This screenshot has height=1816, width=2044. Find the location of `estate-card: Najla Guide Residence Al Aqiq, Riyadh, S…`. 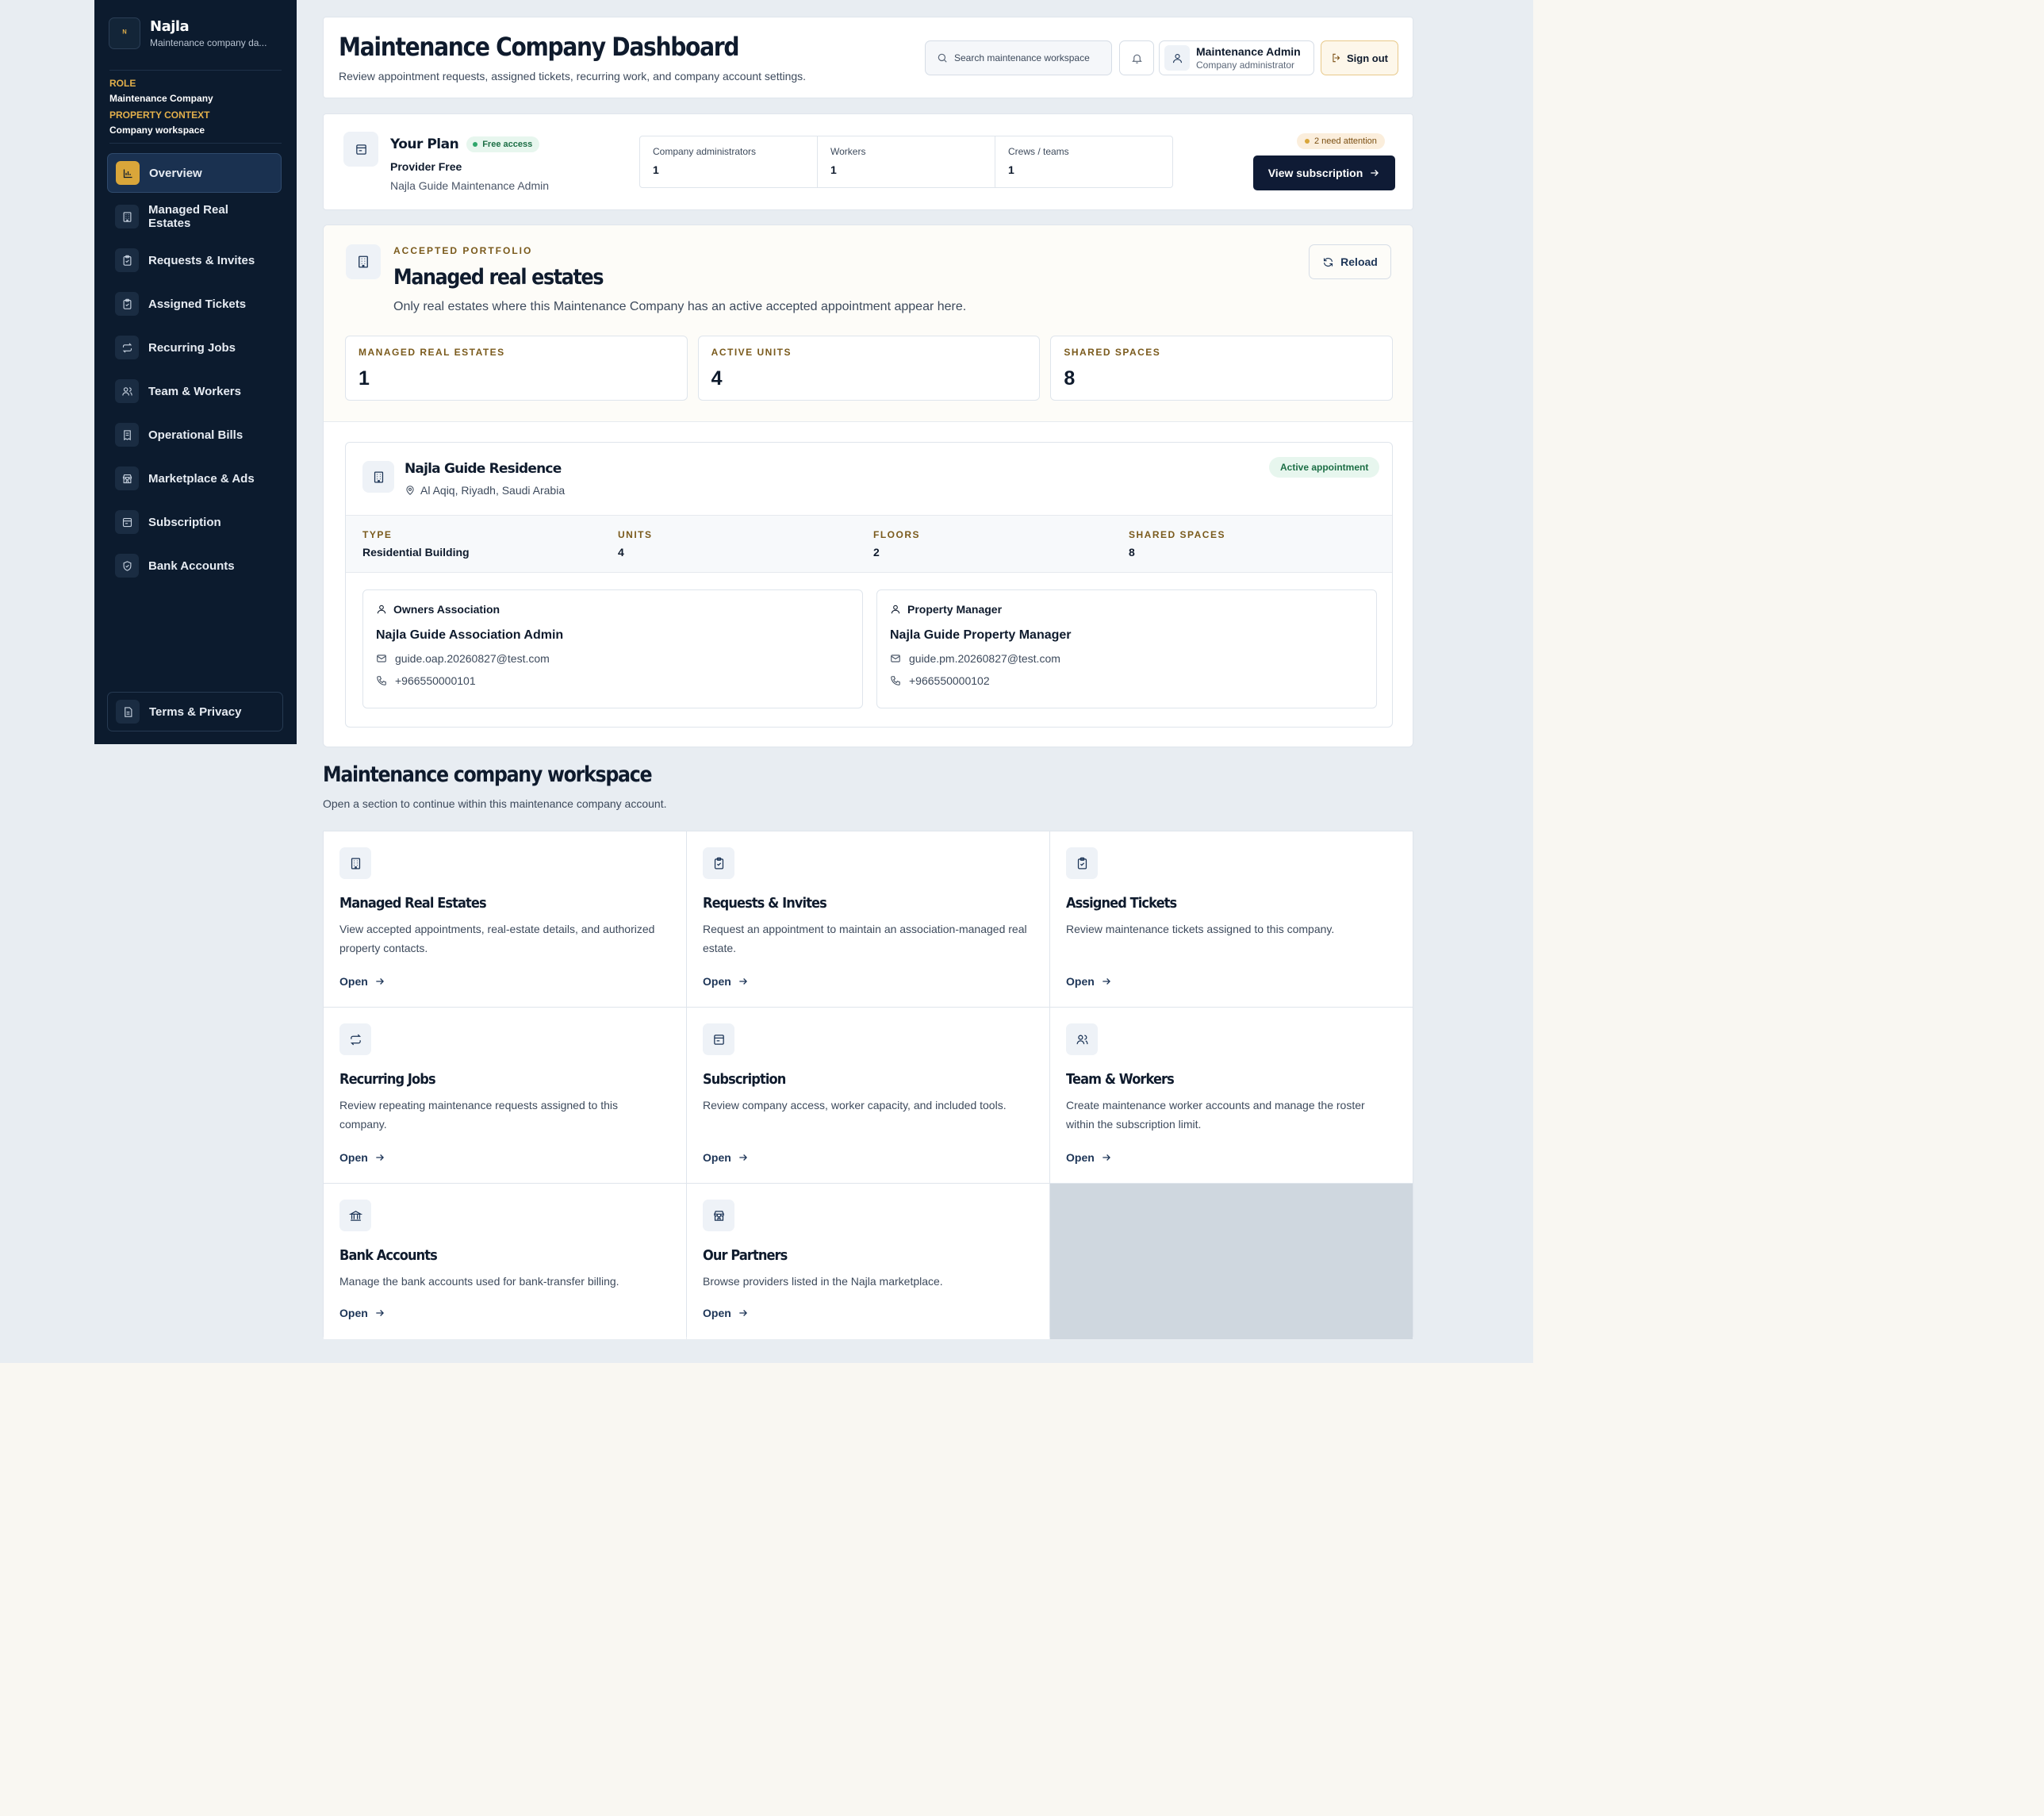

estate-card: Najla Guide Residence Al Aqiq, Riyadh, S… is located at coordinates (869, 585).